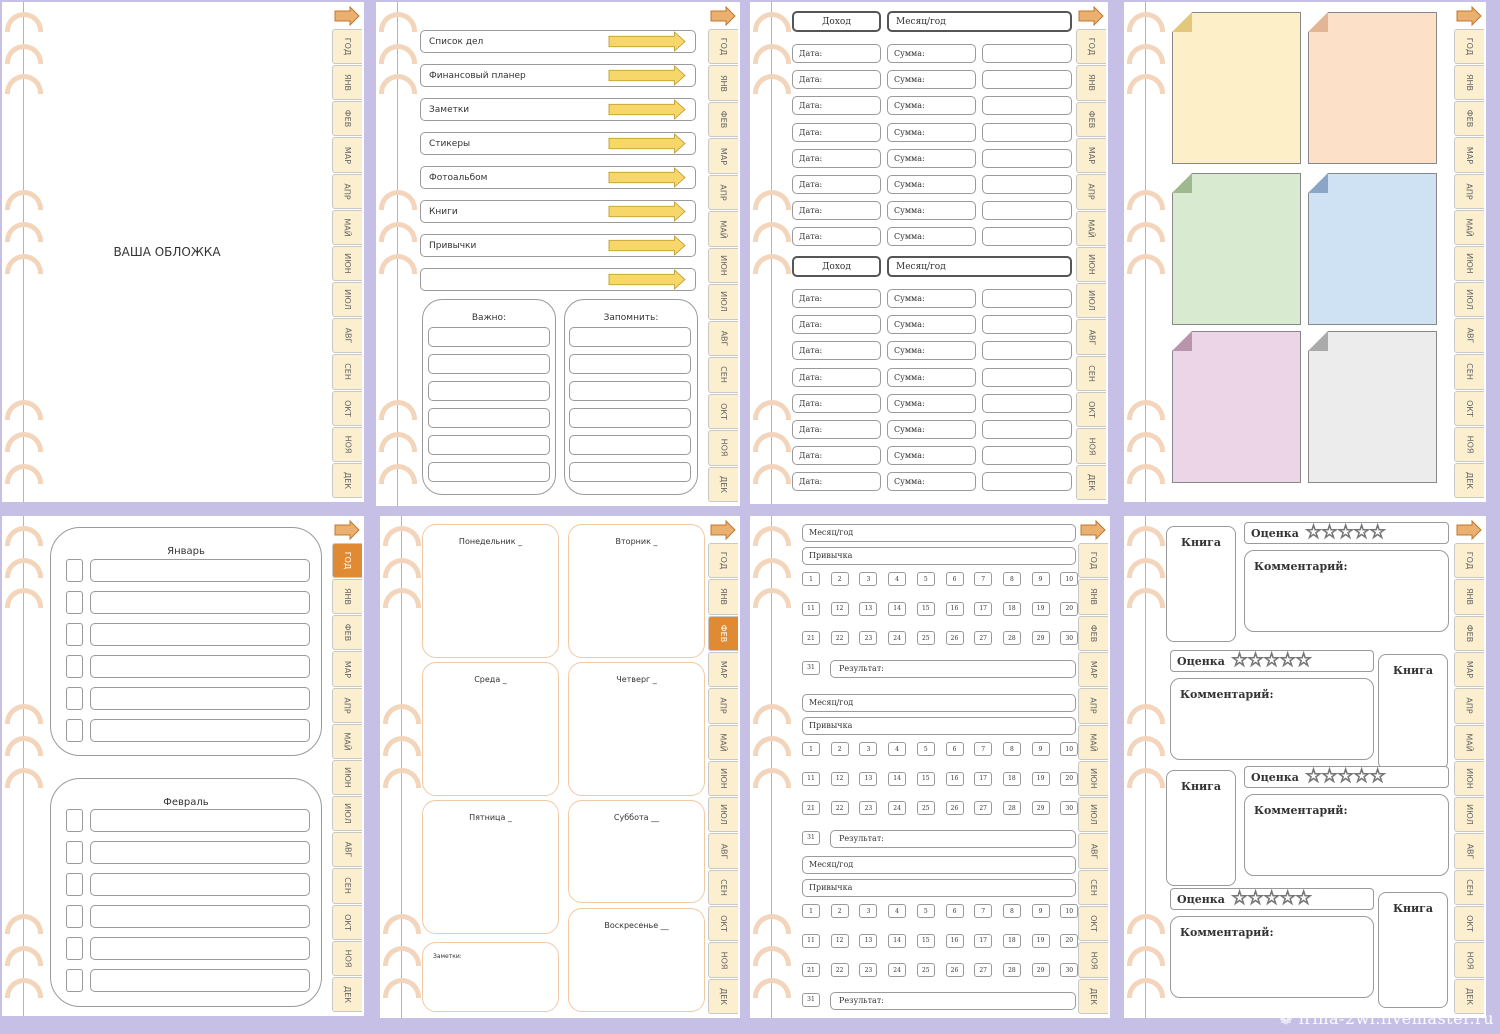  I want to click on tab-3: МАР, so click(723, 156).